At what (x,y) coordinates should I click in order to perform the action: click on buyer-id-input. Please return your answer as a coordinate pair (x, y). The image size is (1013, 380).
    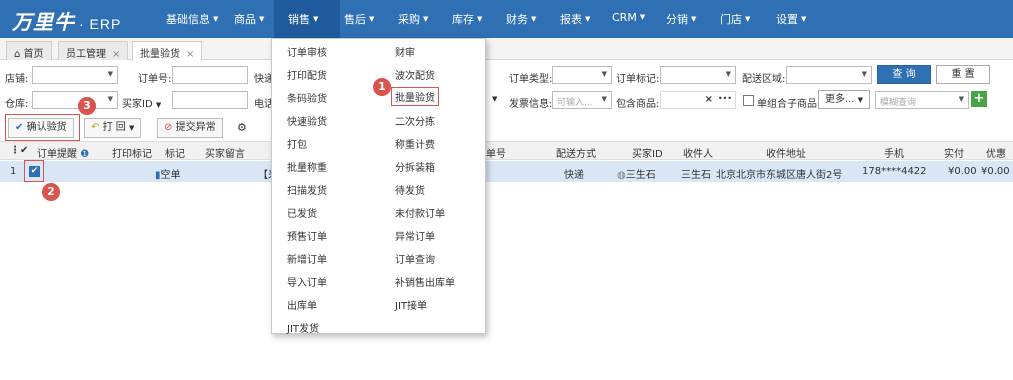
    Looking at the image, I should click on (210, 100).